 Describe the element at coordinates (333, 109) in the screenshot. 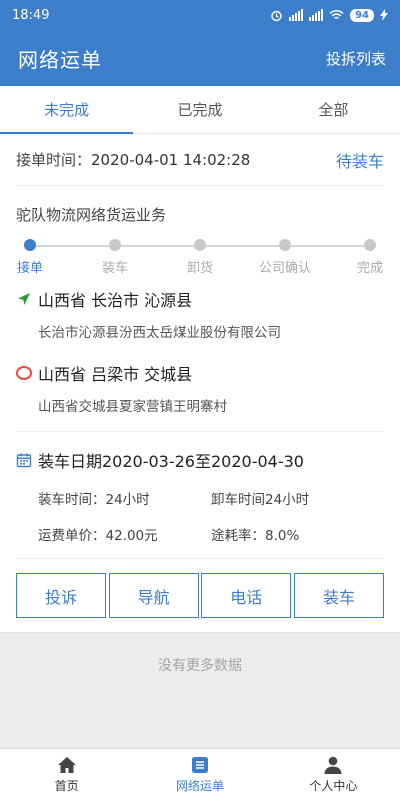

I see `tab-all: 全部` at that location.